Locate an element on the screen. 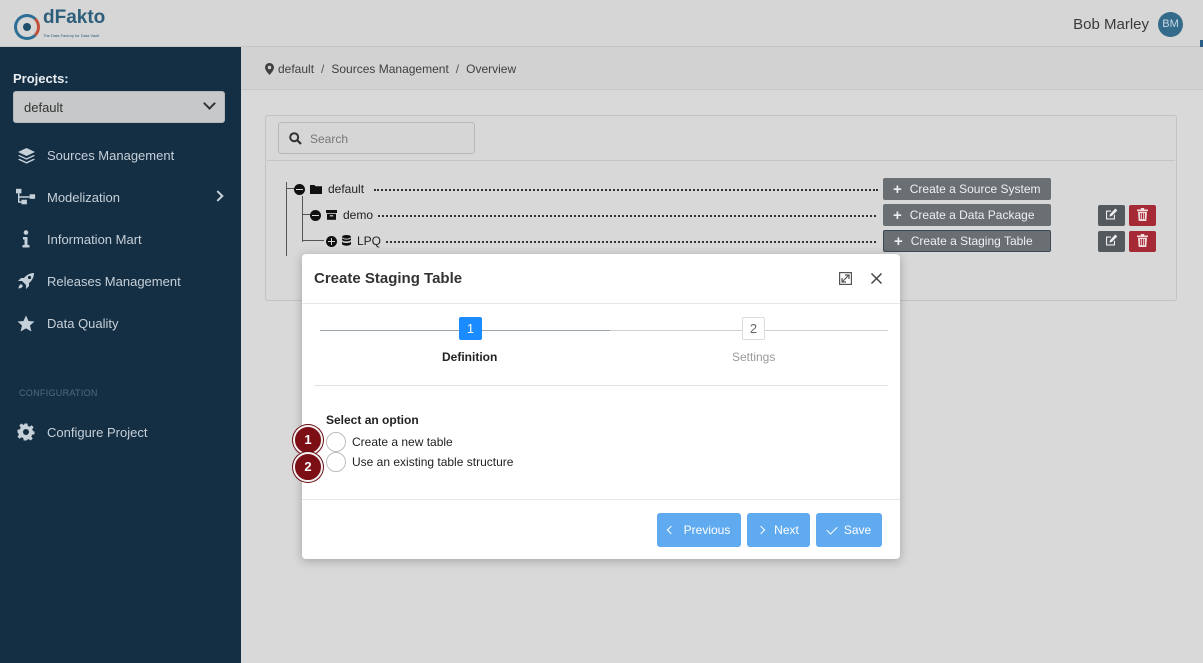 This screenshot has height=663, width=1203. step-1-label: Definition is located at coordinates (470, 357).